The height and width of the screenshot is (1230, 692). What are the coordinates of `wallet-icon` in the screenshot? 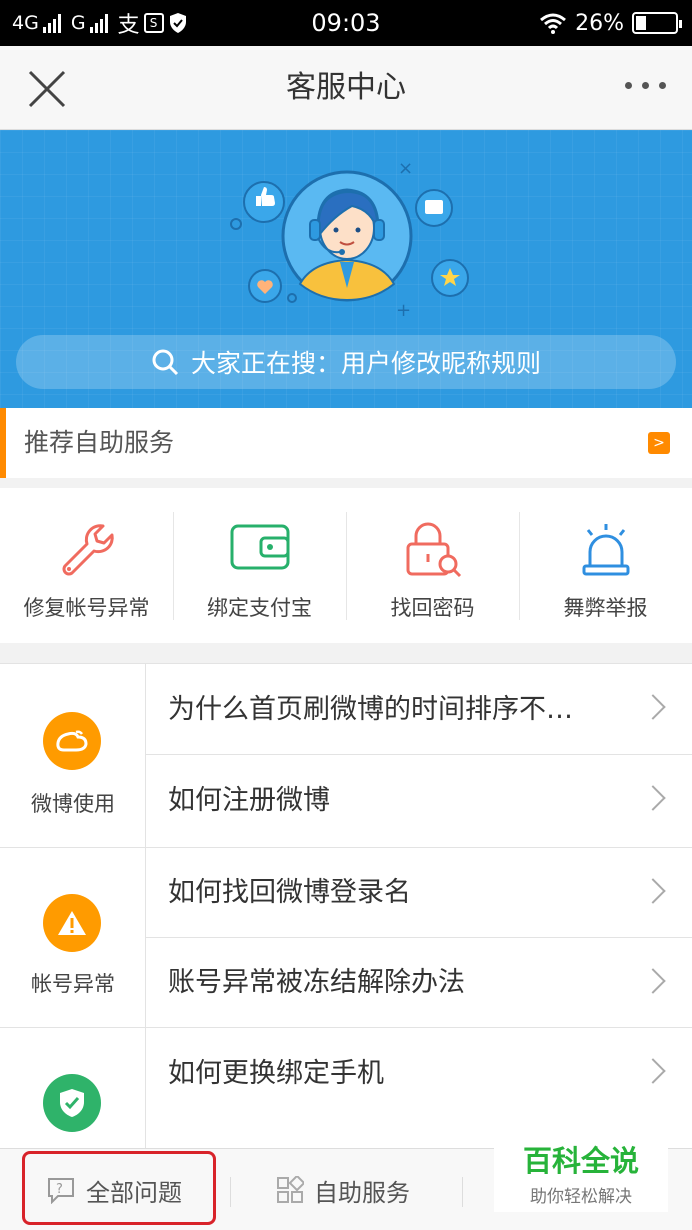 It's located at (259, 547).